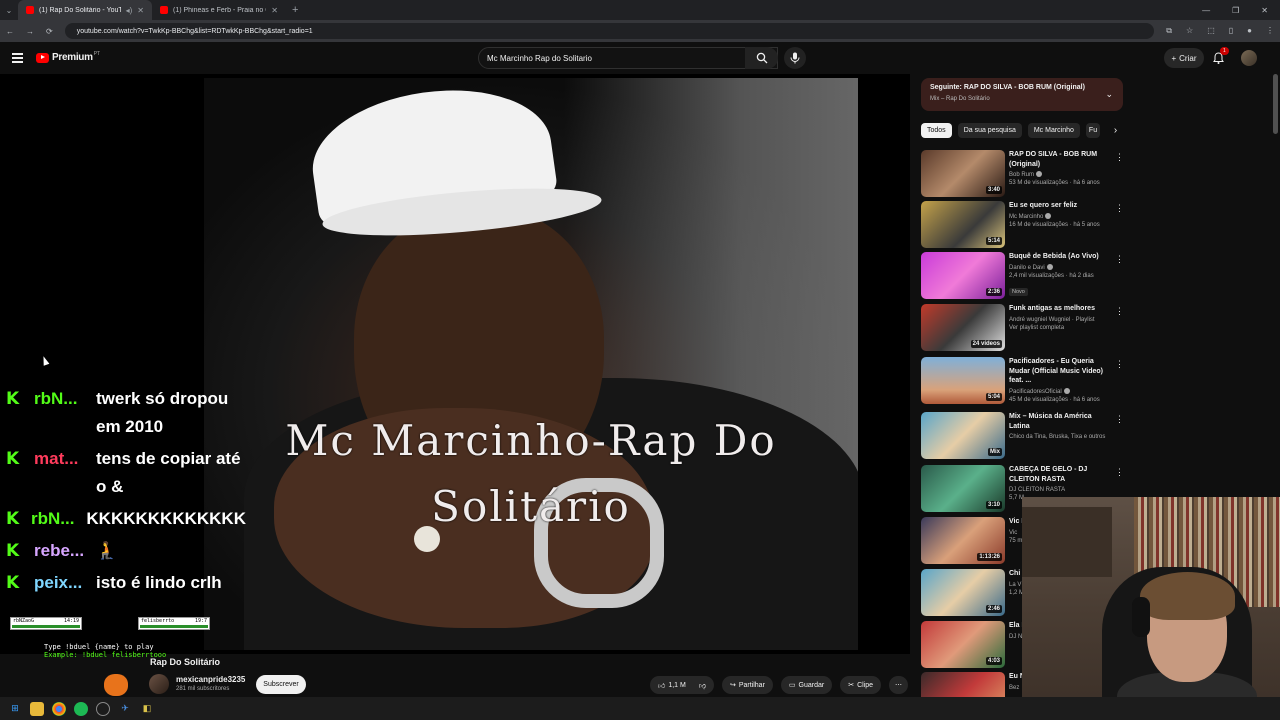  Describe the element at coordinates (1061, 159) in the screenshot. I see `recommendation-title: RAP DO SILVA - BOB RUM (Original)` at that location.